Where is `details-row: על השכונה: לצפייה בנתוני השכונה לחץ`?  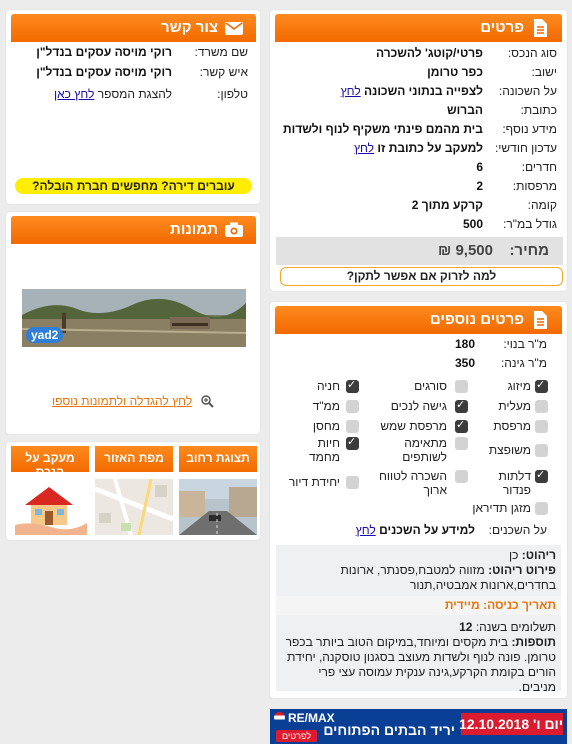
details-row: על השכונה: לצפייה בנתוני השכונה לחץ is located at coordinates (448, 91).